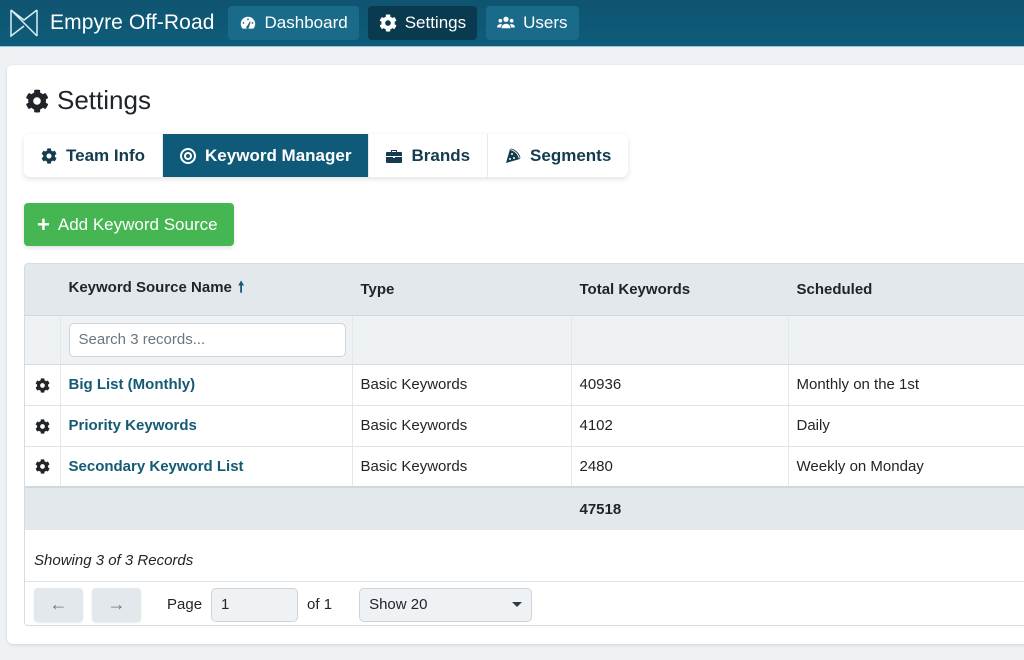  What do you see at coordinates (150, 287) in the screenshot?
I see `column-header-name-label: Keyword Source Name` at bounding box center [150, 287].